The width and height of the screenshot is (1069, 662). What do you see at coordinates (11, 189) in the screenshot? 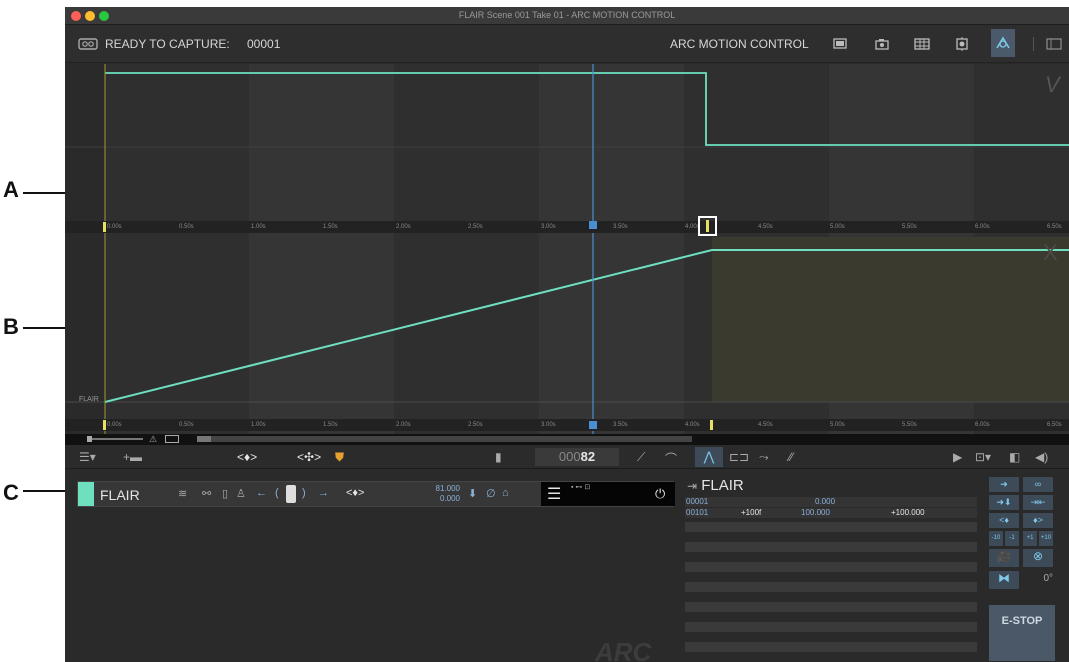
I see `callout-letter-a: A` at bounding box center [11, 189].